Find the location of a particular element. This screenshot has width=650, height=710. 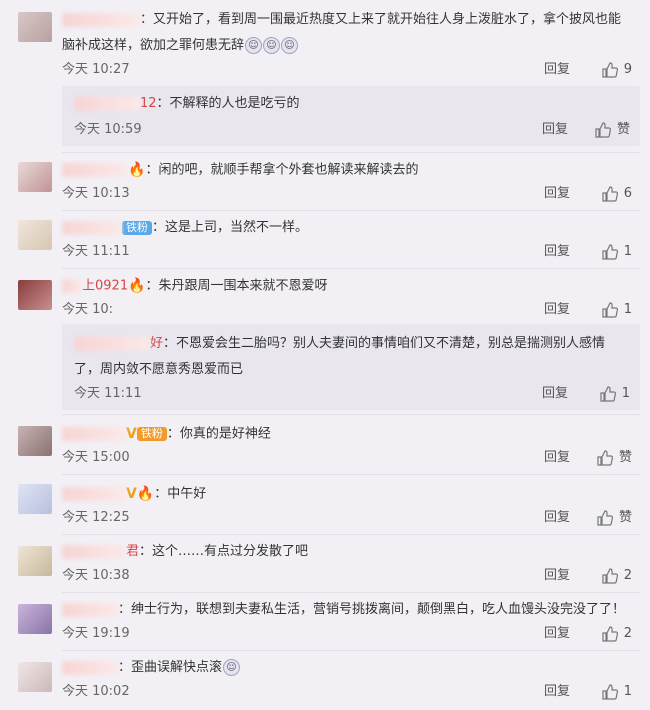

comment-text: 脑补成这样，欲加之罪何患无辞 is located at coordinates (153, 45).